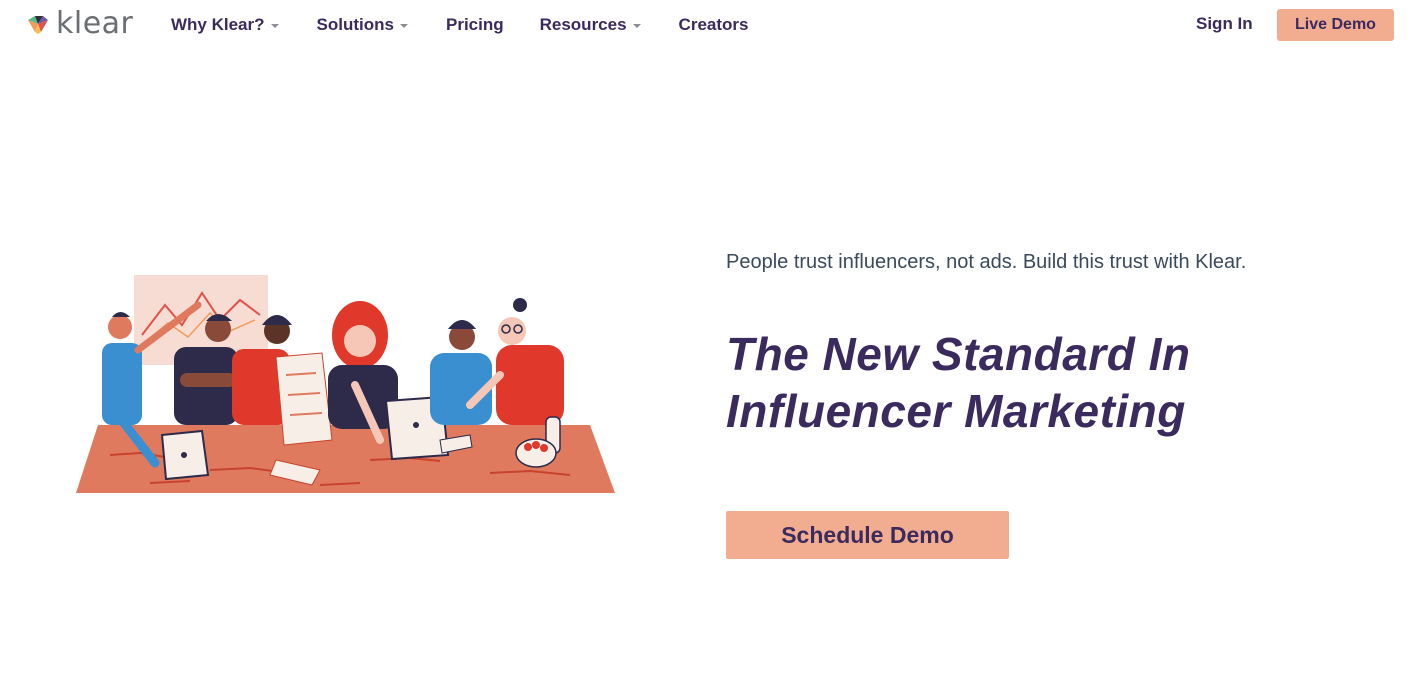 The width and height of the screenshot is (1414, 679). Describe the element at coordinates (958, 354) in the screenshot. I see `hero-headline-line-1: The New Standard In` at that location.